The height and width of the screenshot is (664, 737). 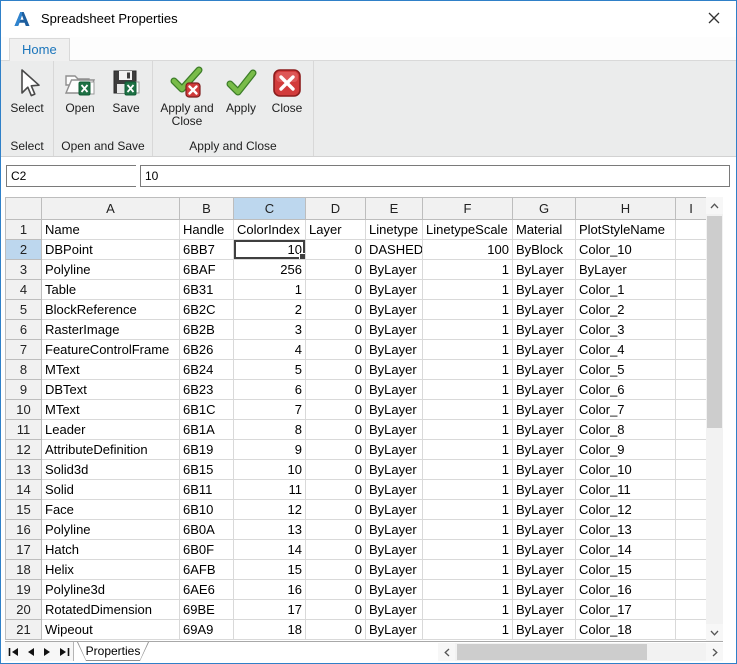 What do you see at coordinates (335, 489) in the screenshot?
I see `cell-D14: 0` at bounding box center [335, 489].